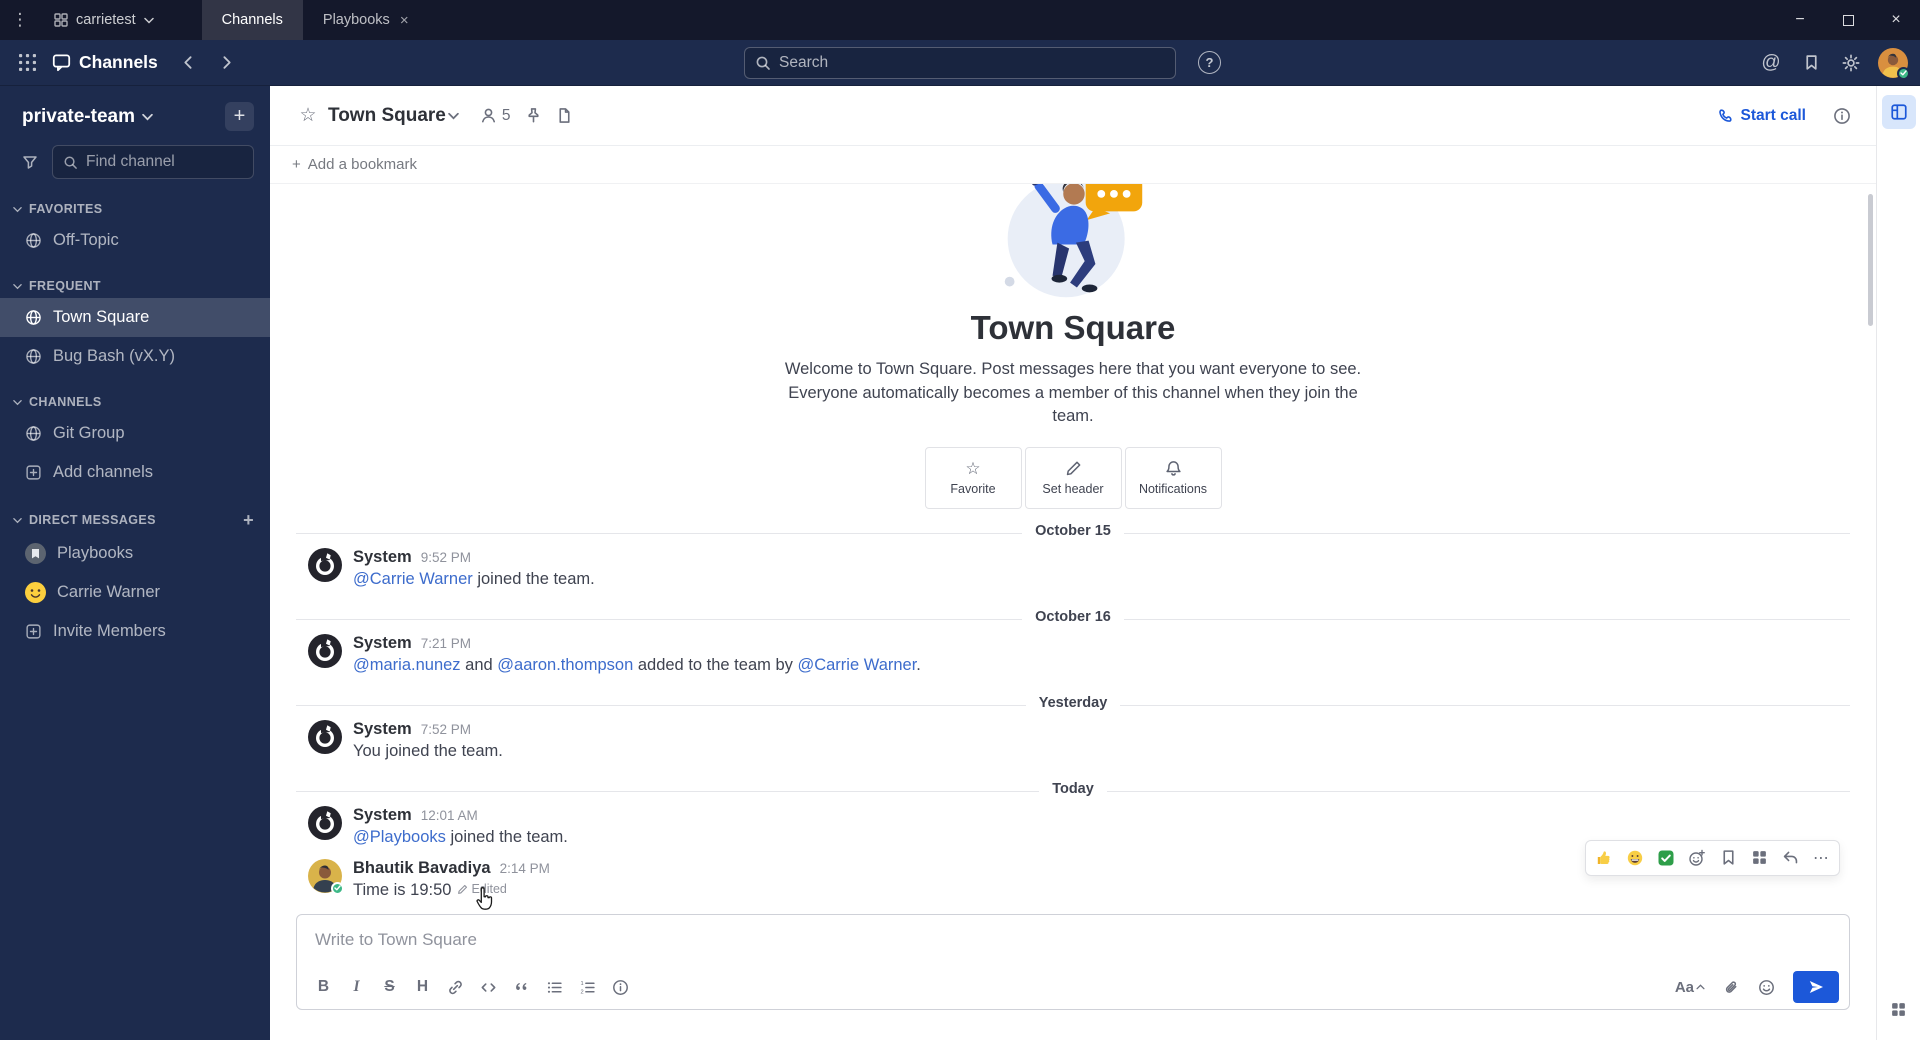 The image size is (1920, 1040). What do you see at coordinates (1870, 260) in the screenshot?
I see `scrollbar-thumb` at bounding box center [1870, 260].